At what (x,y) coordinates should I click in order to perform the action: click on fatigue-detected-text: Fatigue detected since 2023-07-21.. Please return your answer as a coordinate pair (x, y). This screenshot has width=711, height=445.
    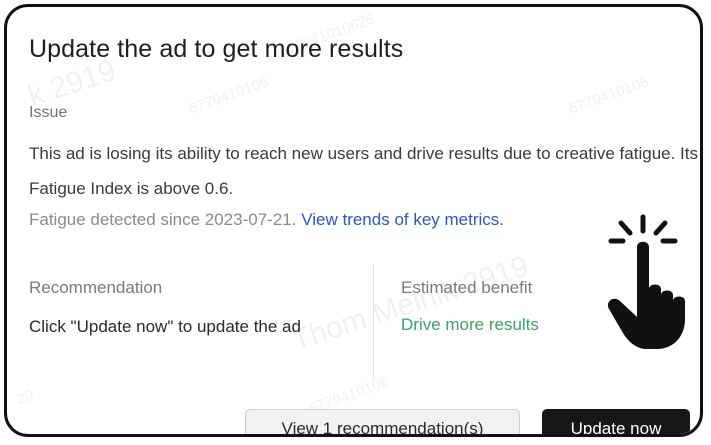
    Looking at the image, I should click on (163, 219).